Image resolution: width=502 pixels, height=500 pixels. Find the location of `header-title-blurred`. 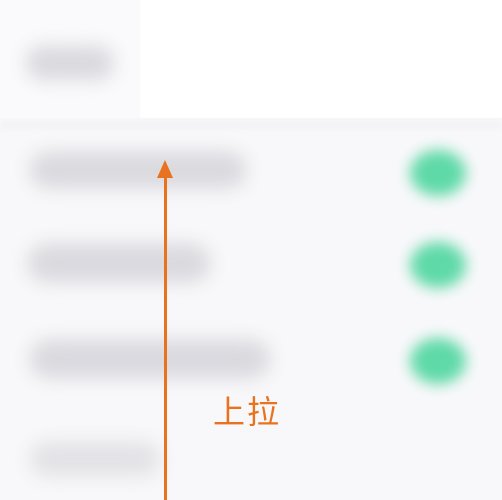

header-title-blurred is located at coordinates (70, 63).